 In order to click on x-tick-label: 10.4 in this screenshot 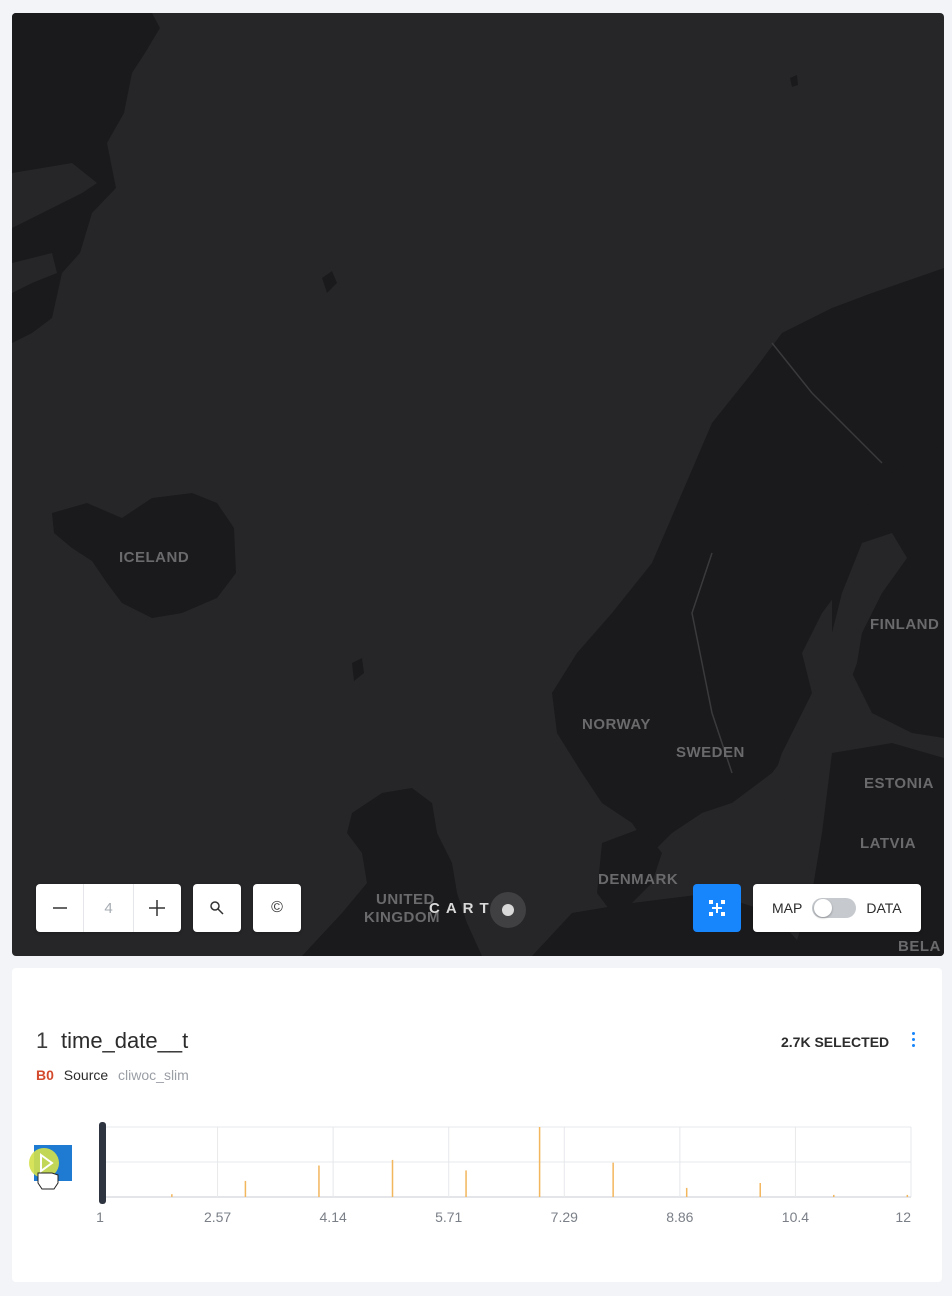, I will do `click(795, 1217)`.